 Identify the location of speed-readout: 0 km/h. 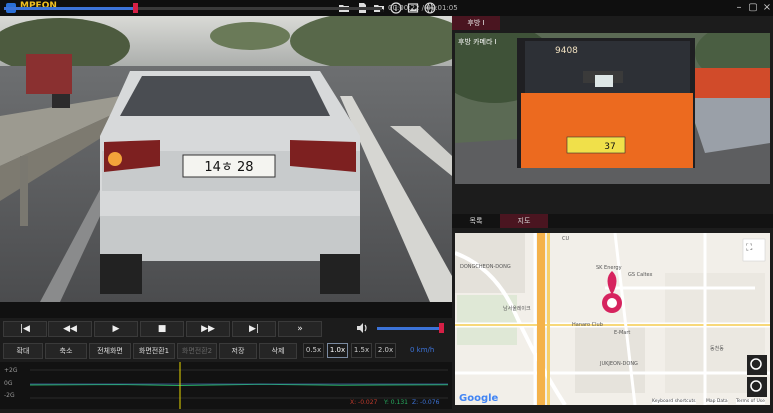
(422, 350).